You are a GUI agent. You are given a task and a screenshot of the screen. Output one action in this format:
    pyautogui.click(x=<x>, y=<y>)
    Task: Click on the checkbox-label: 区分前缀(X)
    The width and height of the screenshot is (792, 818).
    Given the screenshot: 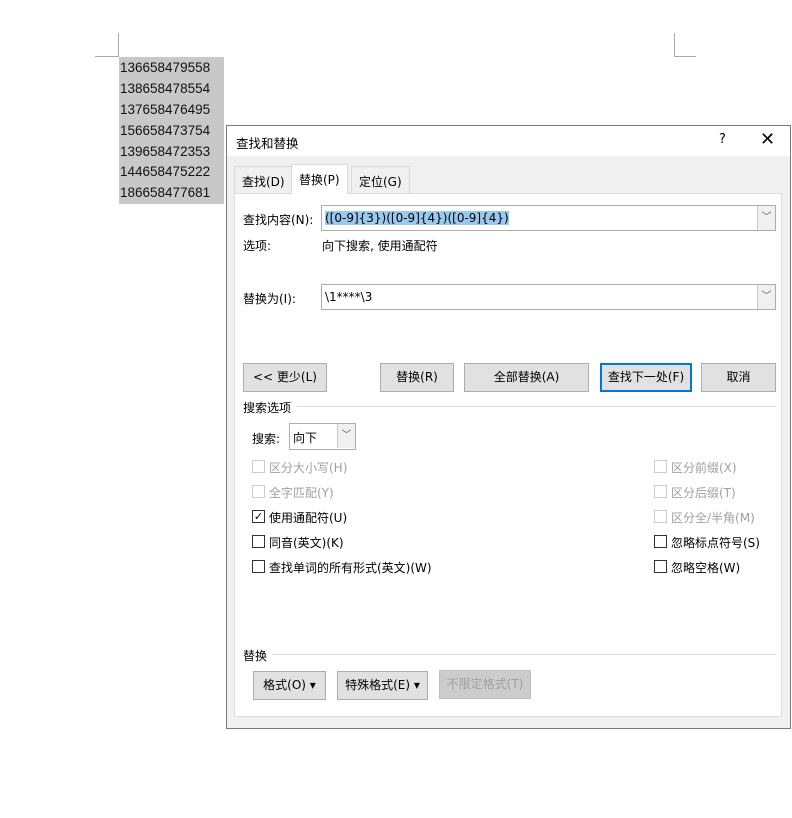 What is the action you would take?
    pyautogui.click(x=704, y=468)
    